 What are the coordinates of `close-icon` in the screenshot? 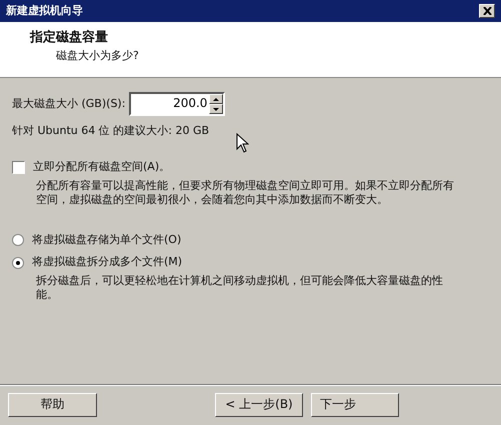 It's located at (487, 11).